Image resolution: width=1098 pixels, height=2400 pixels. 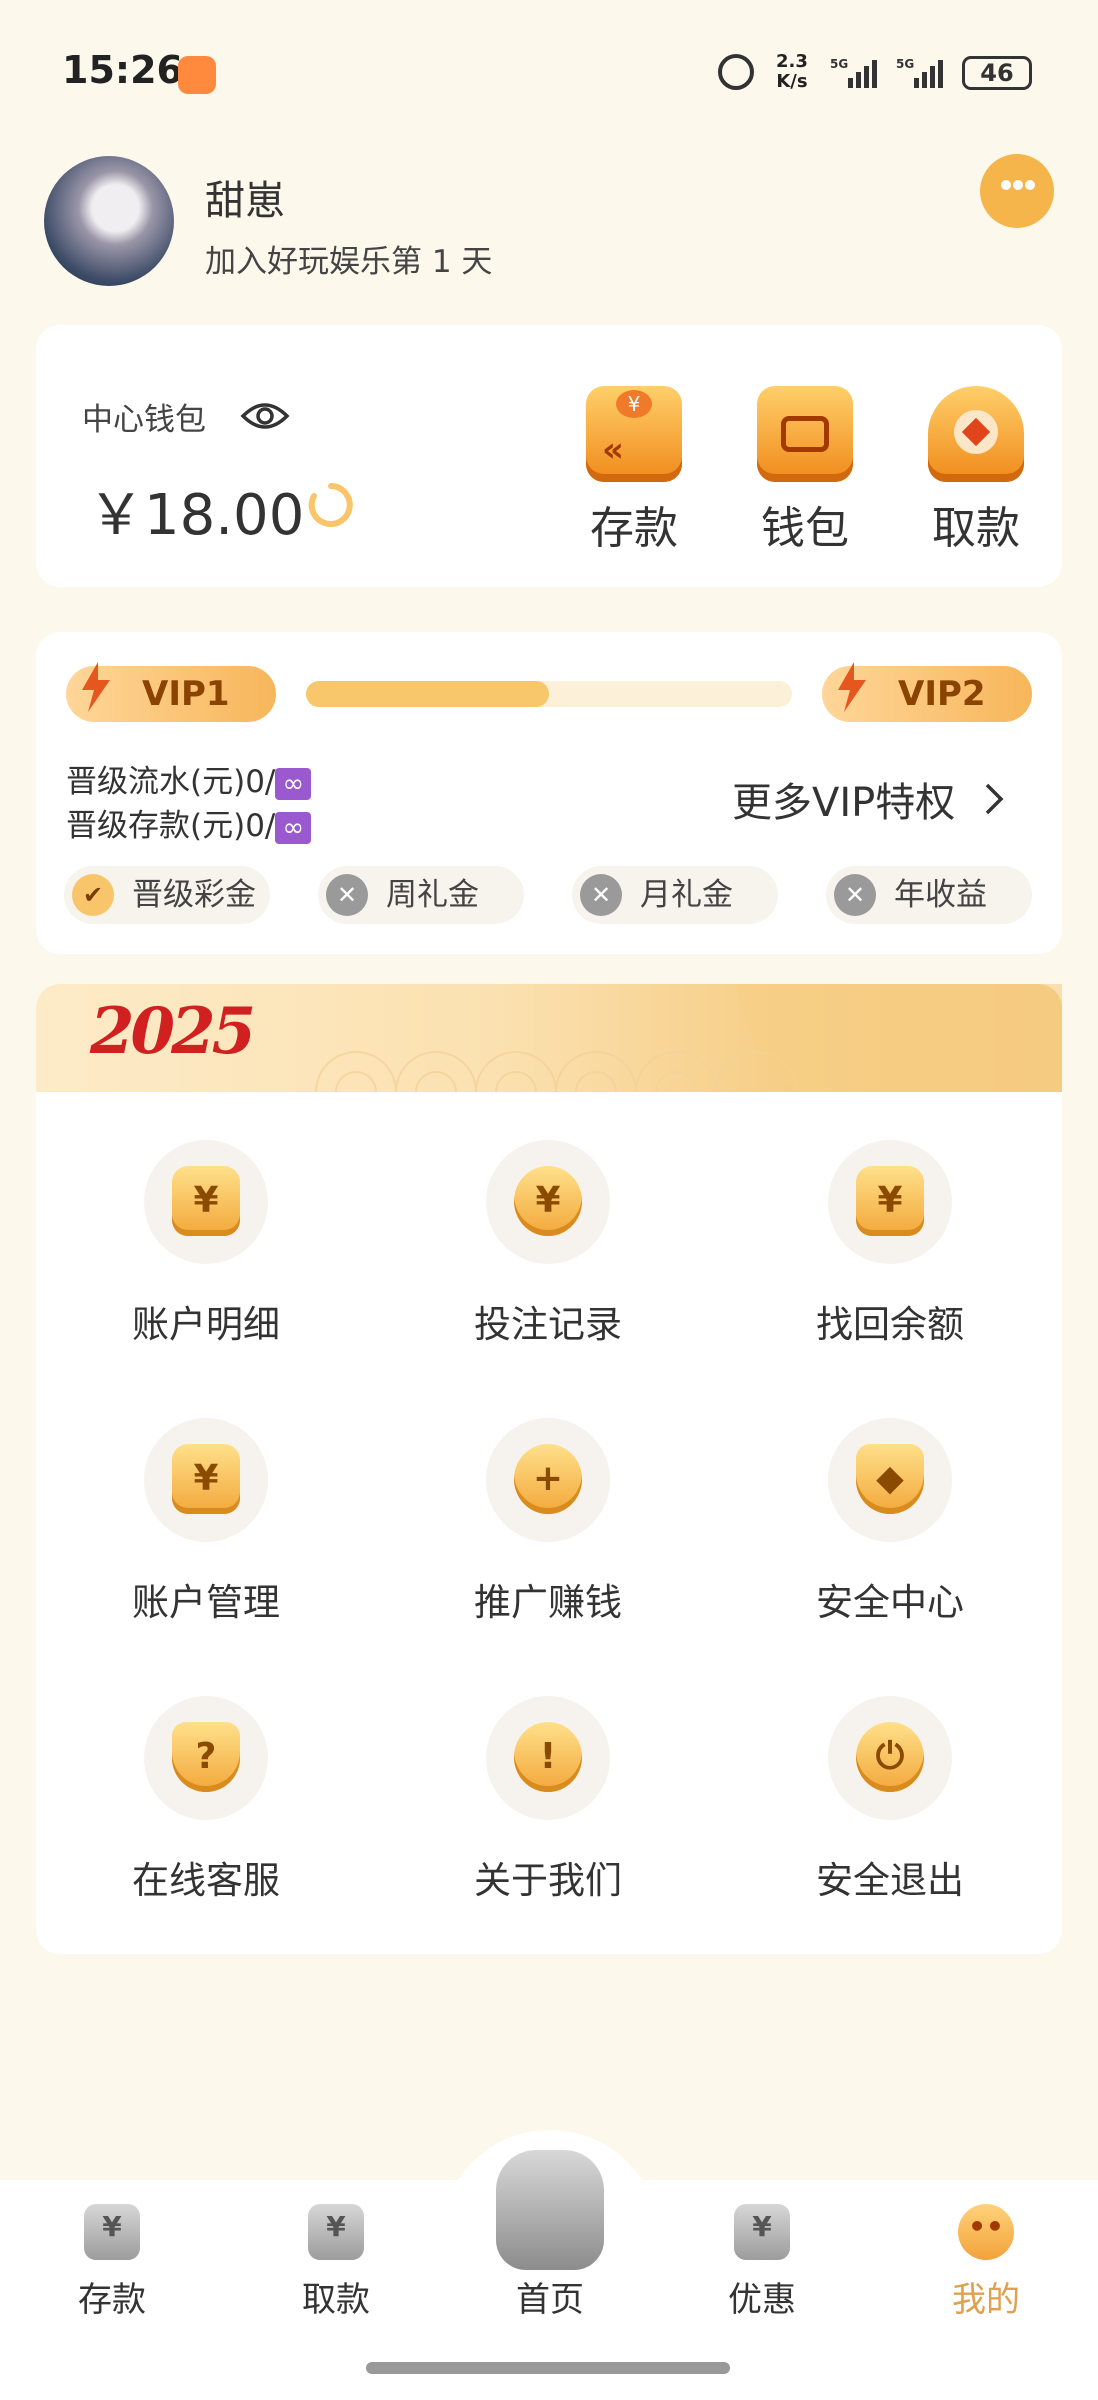 I want to click on deposit-action: ¥ « 存款, so click(x=634, y=471).